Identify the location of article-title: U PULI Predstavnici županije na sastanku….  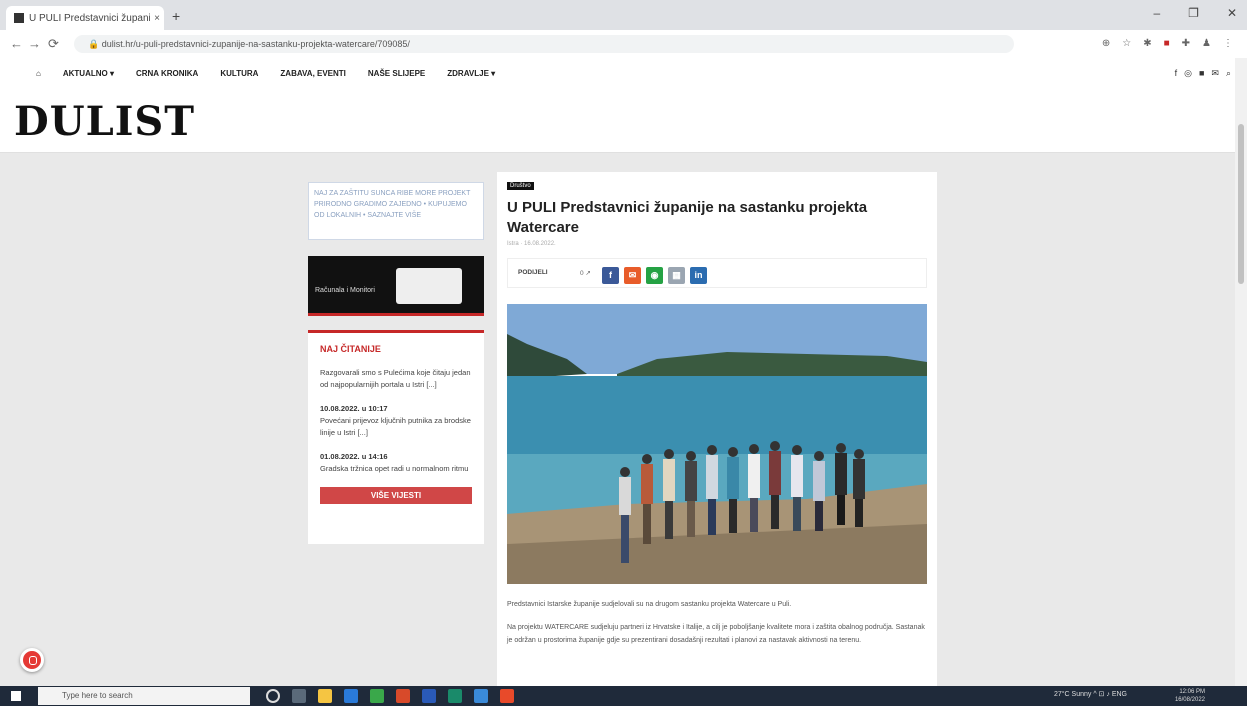
(687, 217).